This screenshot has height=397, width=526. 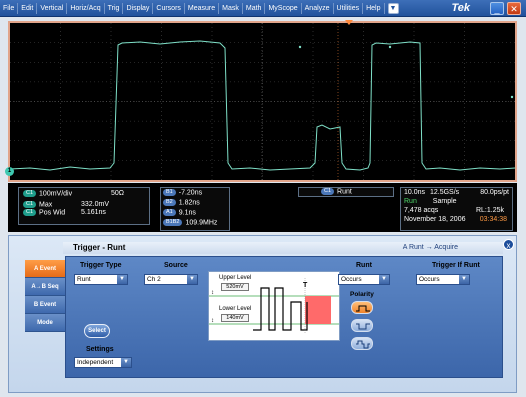 What do you see at coordinates (460, 8) in the screenshot?
I see `brand-logo: Tek` at bounding box center [460, 8].